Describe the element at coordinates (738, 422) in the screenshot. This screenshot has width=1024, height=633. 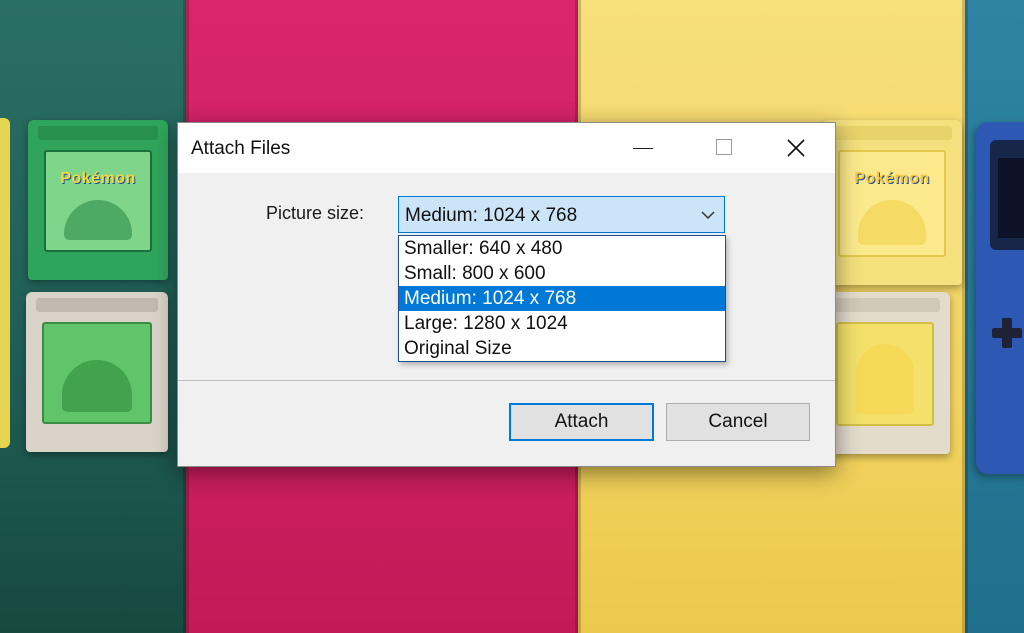
I see `cancel-button: Cancel` at that location.